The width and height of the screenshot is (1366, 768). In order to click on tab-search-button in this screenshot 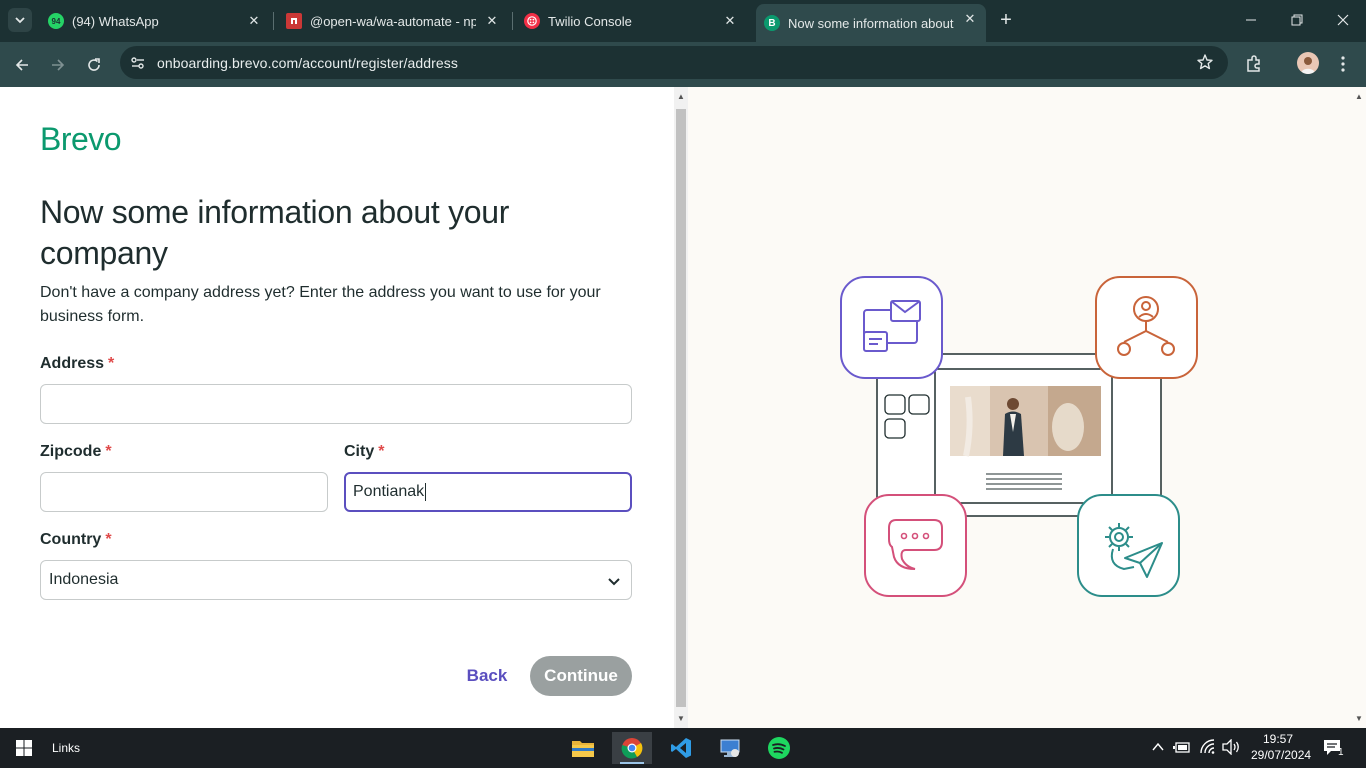, I will do `click(20, 20)`.